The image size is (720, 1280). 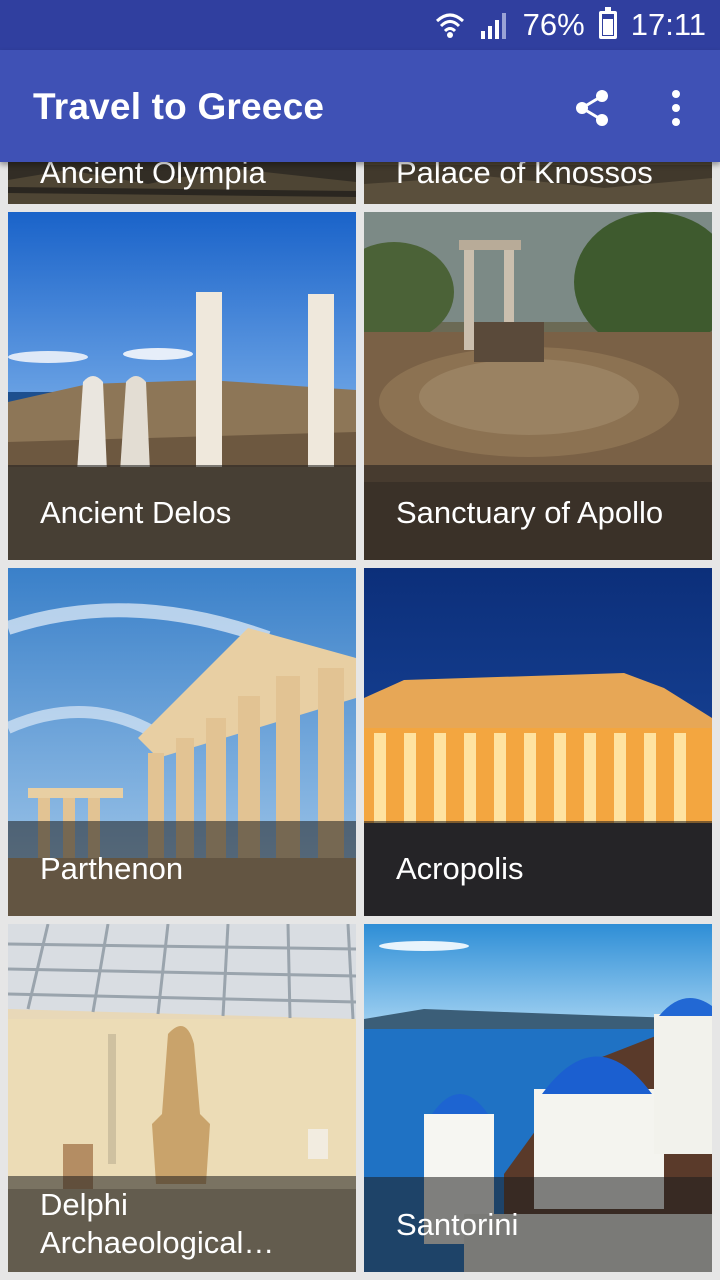 I want to click on caption: Parthenon, so click(x=182, y=868).